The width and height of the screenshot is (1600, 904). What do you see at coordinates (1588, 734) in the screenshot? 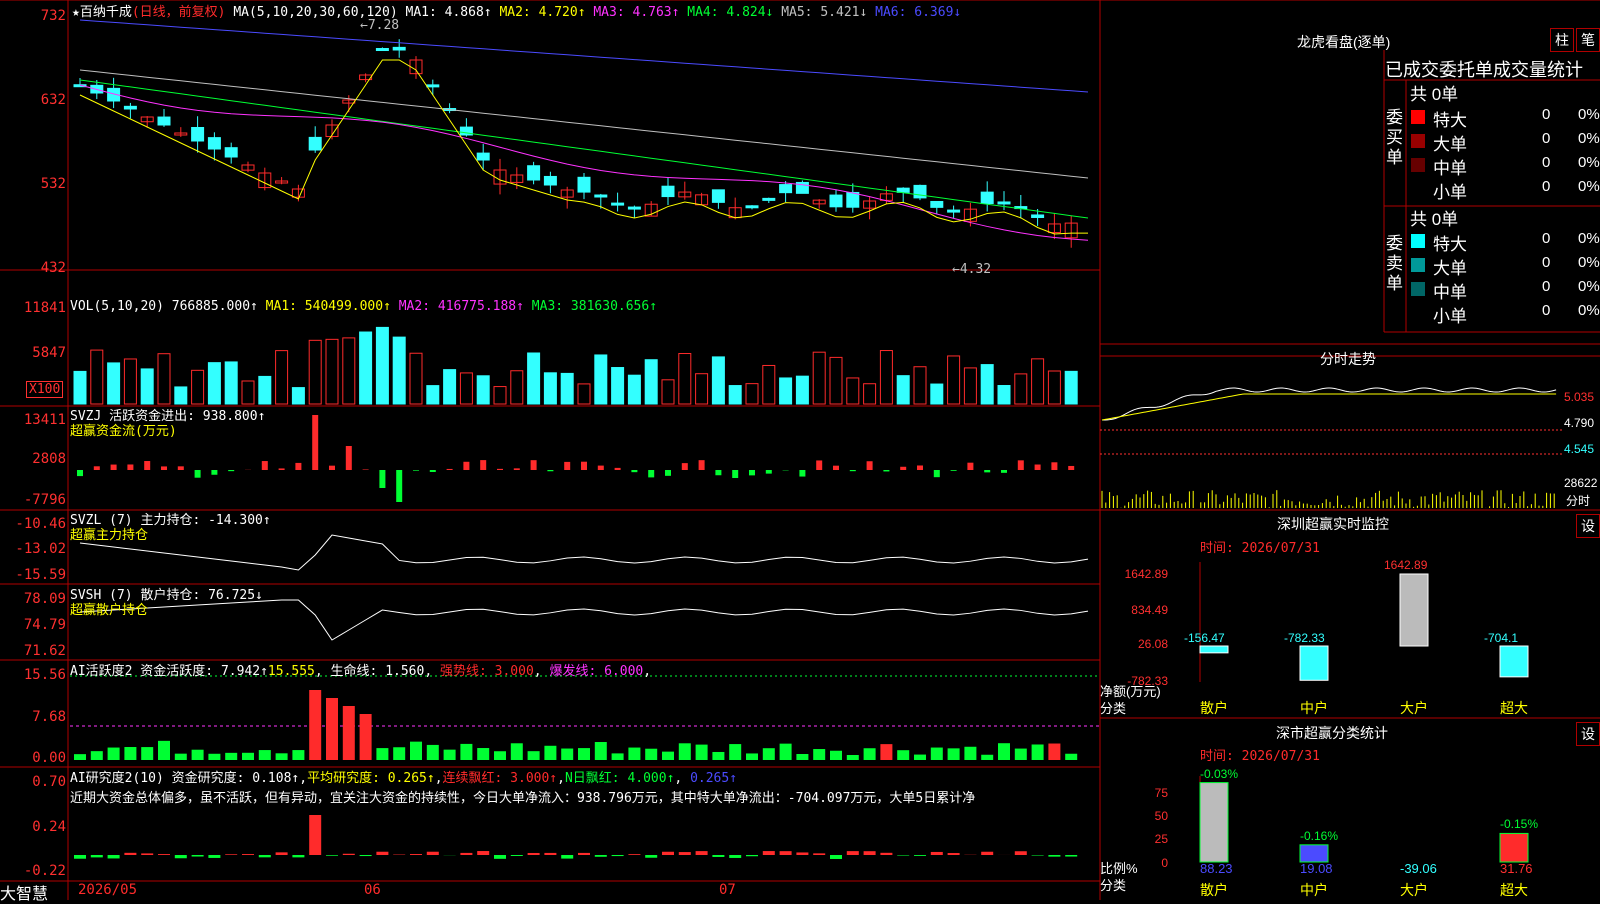
I see `cls-settings-button: 设` at bounding box center [1588, 734].